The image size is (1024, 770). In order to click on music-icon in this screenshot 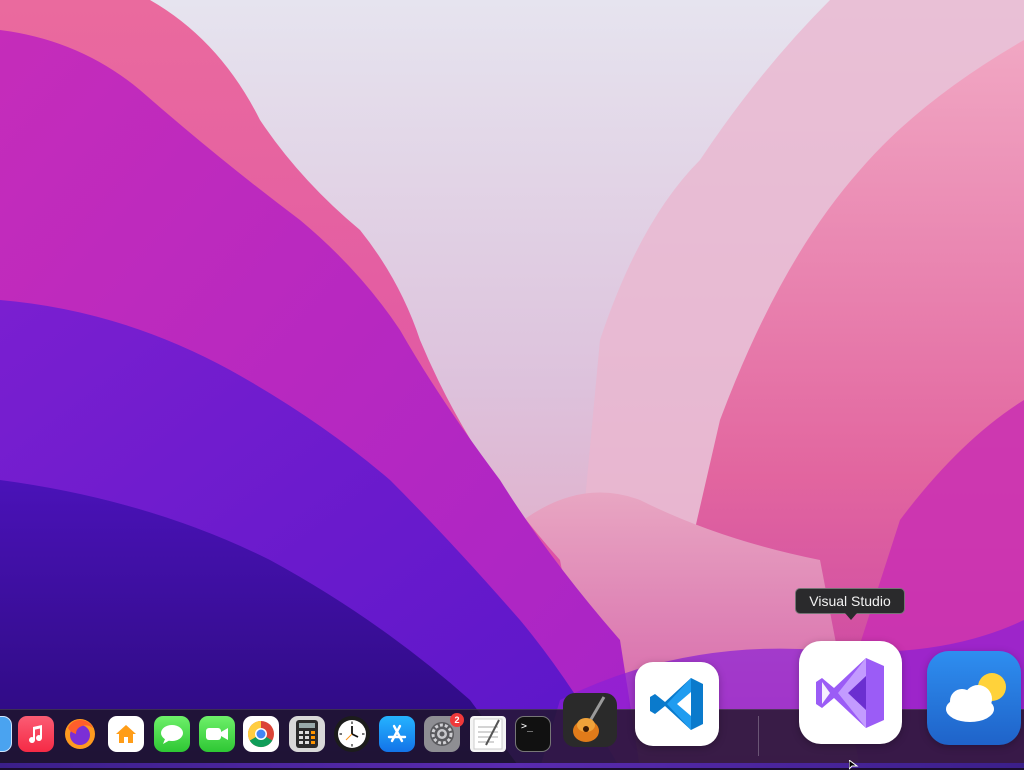, I will do `click(36, 734)`.